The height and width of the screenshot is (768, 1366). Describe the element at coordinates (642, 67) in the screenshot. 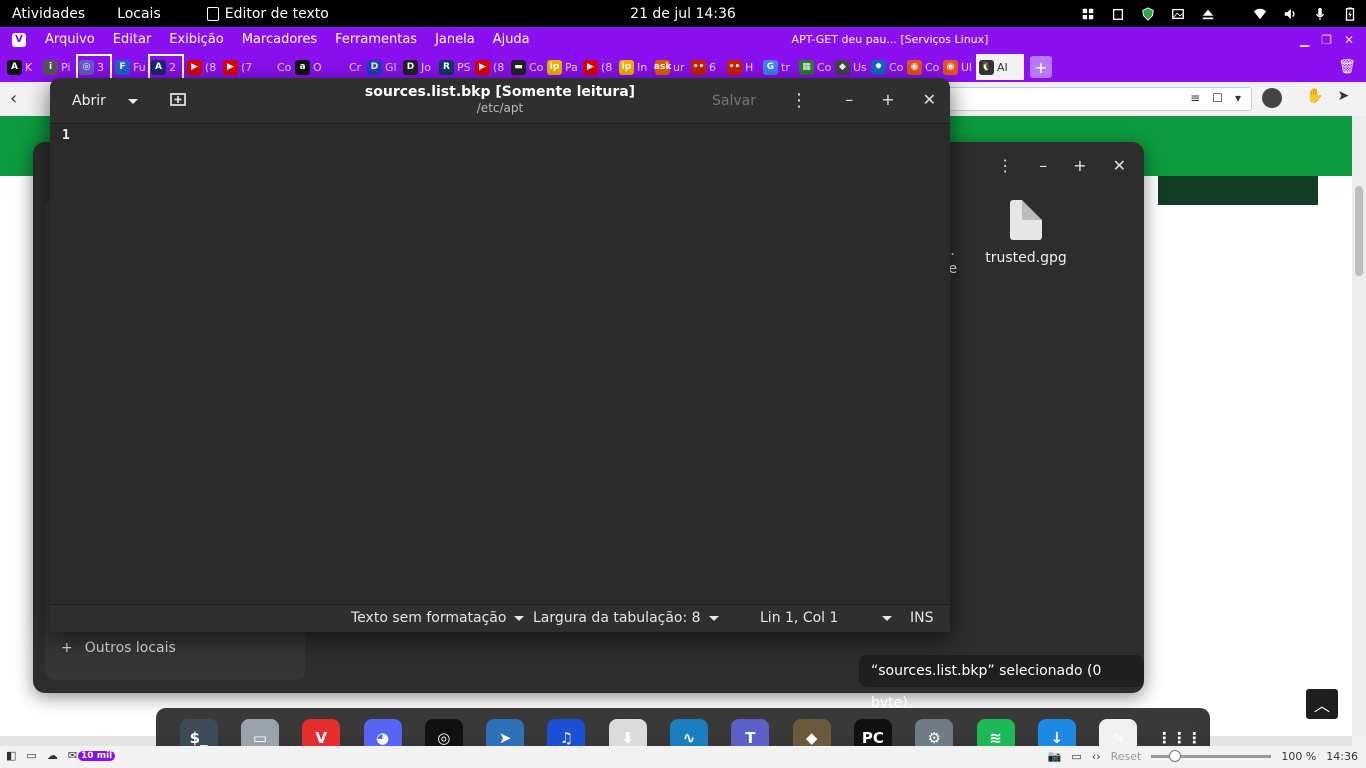

I see `tab-label: In` at that location.